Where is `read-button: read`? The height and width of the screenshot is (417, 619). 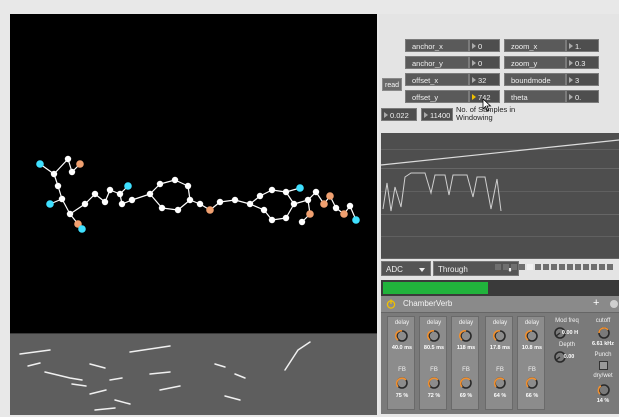 read-button: read is located at coordinates (392, 84).